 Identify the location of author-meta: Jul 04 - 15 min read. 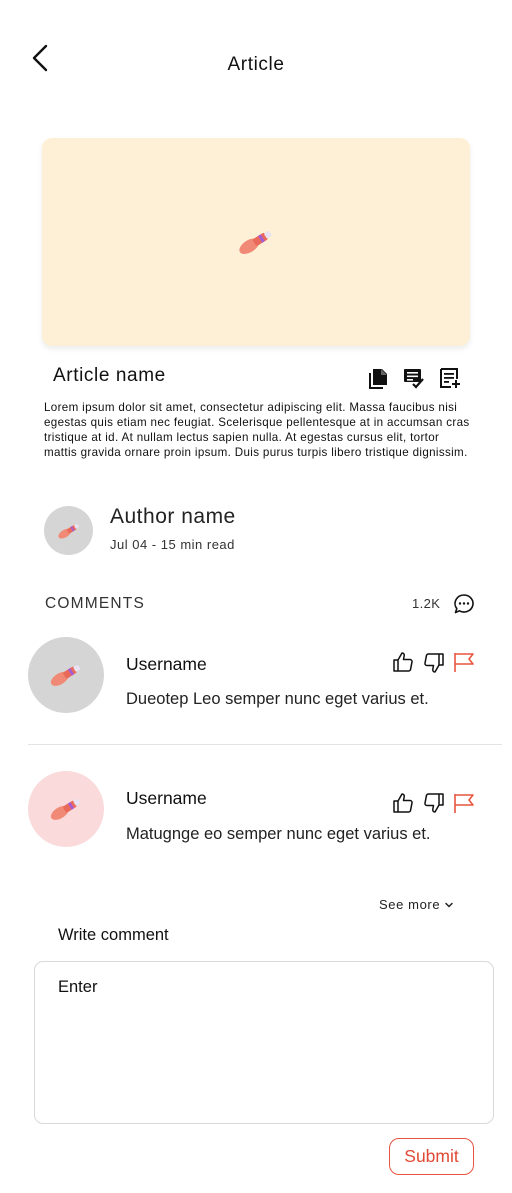
(172, 544).